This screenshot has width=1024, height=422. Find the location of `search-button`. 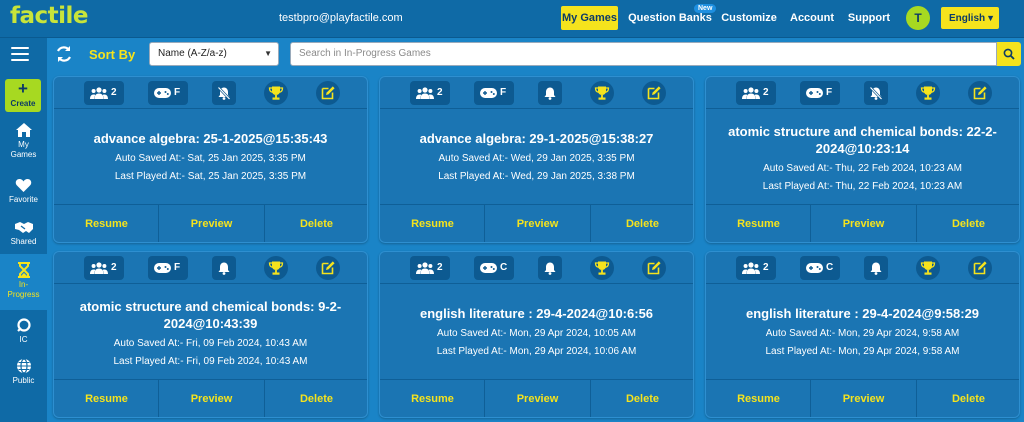

search-button is located at coordinates (1009, 54).